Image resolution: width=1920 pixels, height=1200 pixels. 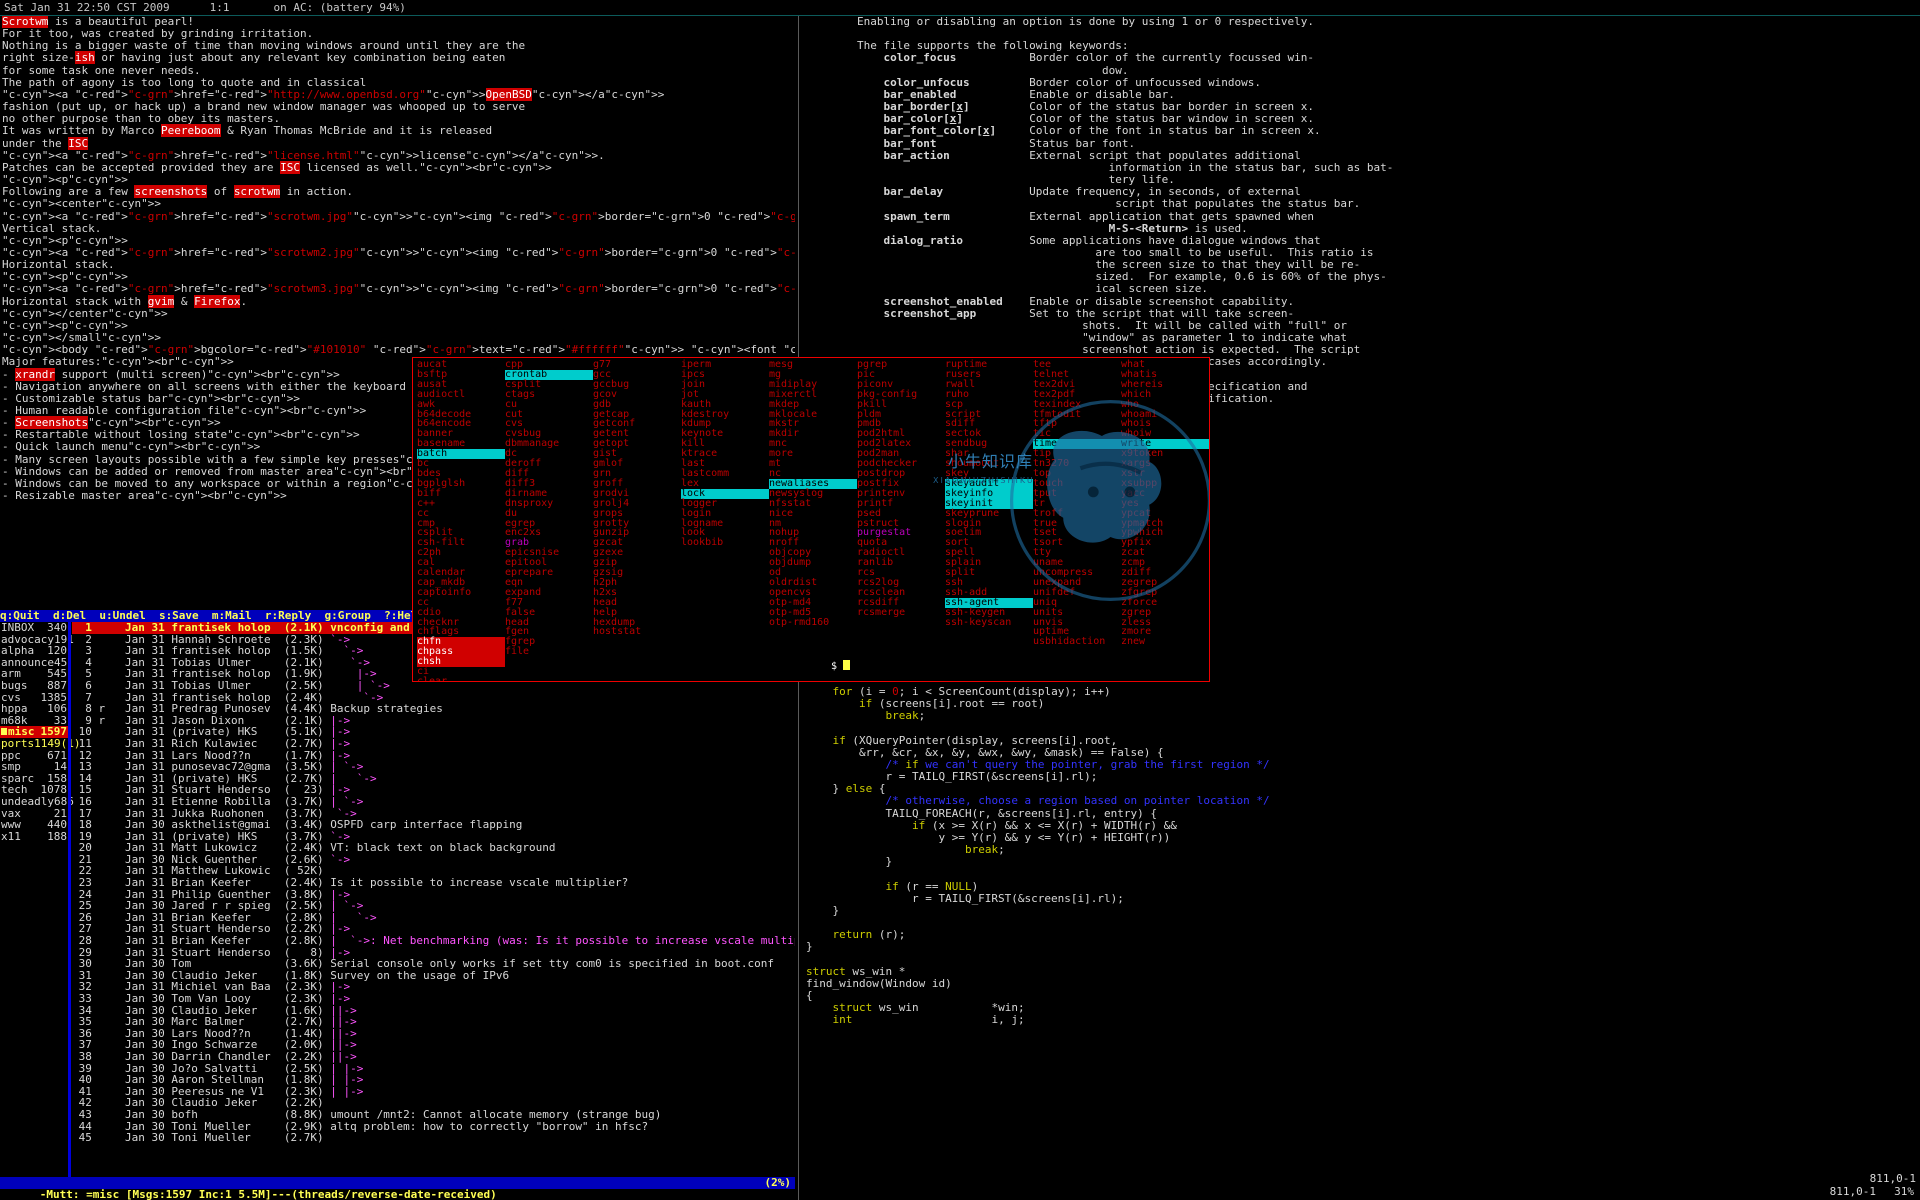 I want to click on command-item: skeyprune, so click(x=989, y=513).